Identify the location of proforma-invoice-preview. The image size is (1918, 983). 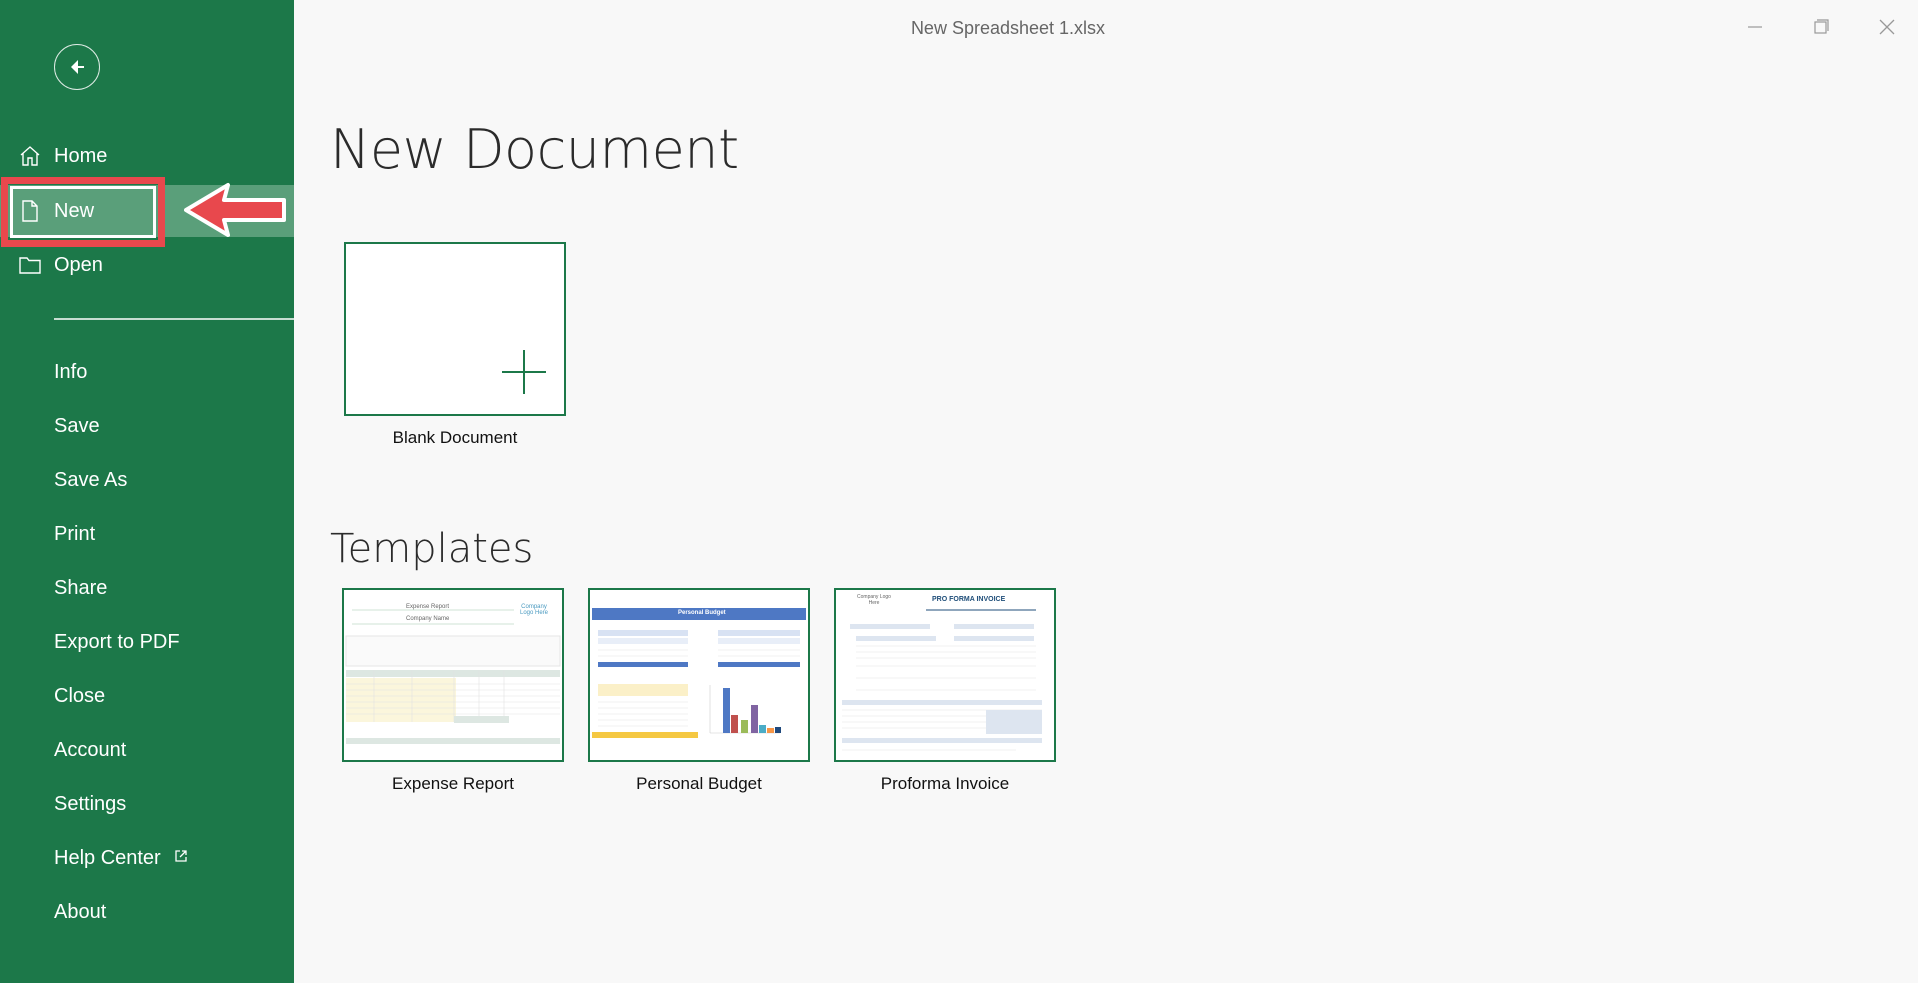
(942, 680).